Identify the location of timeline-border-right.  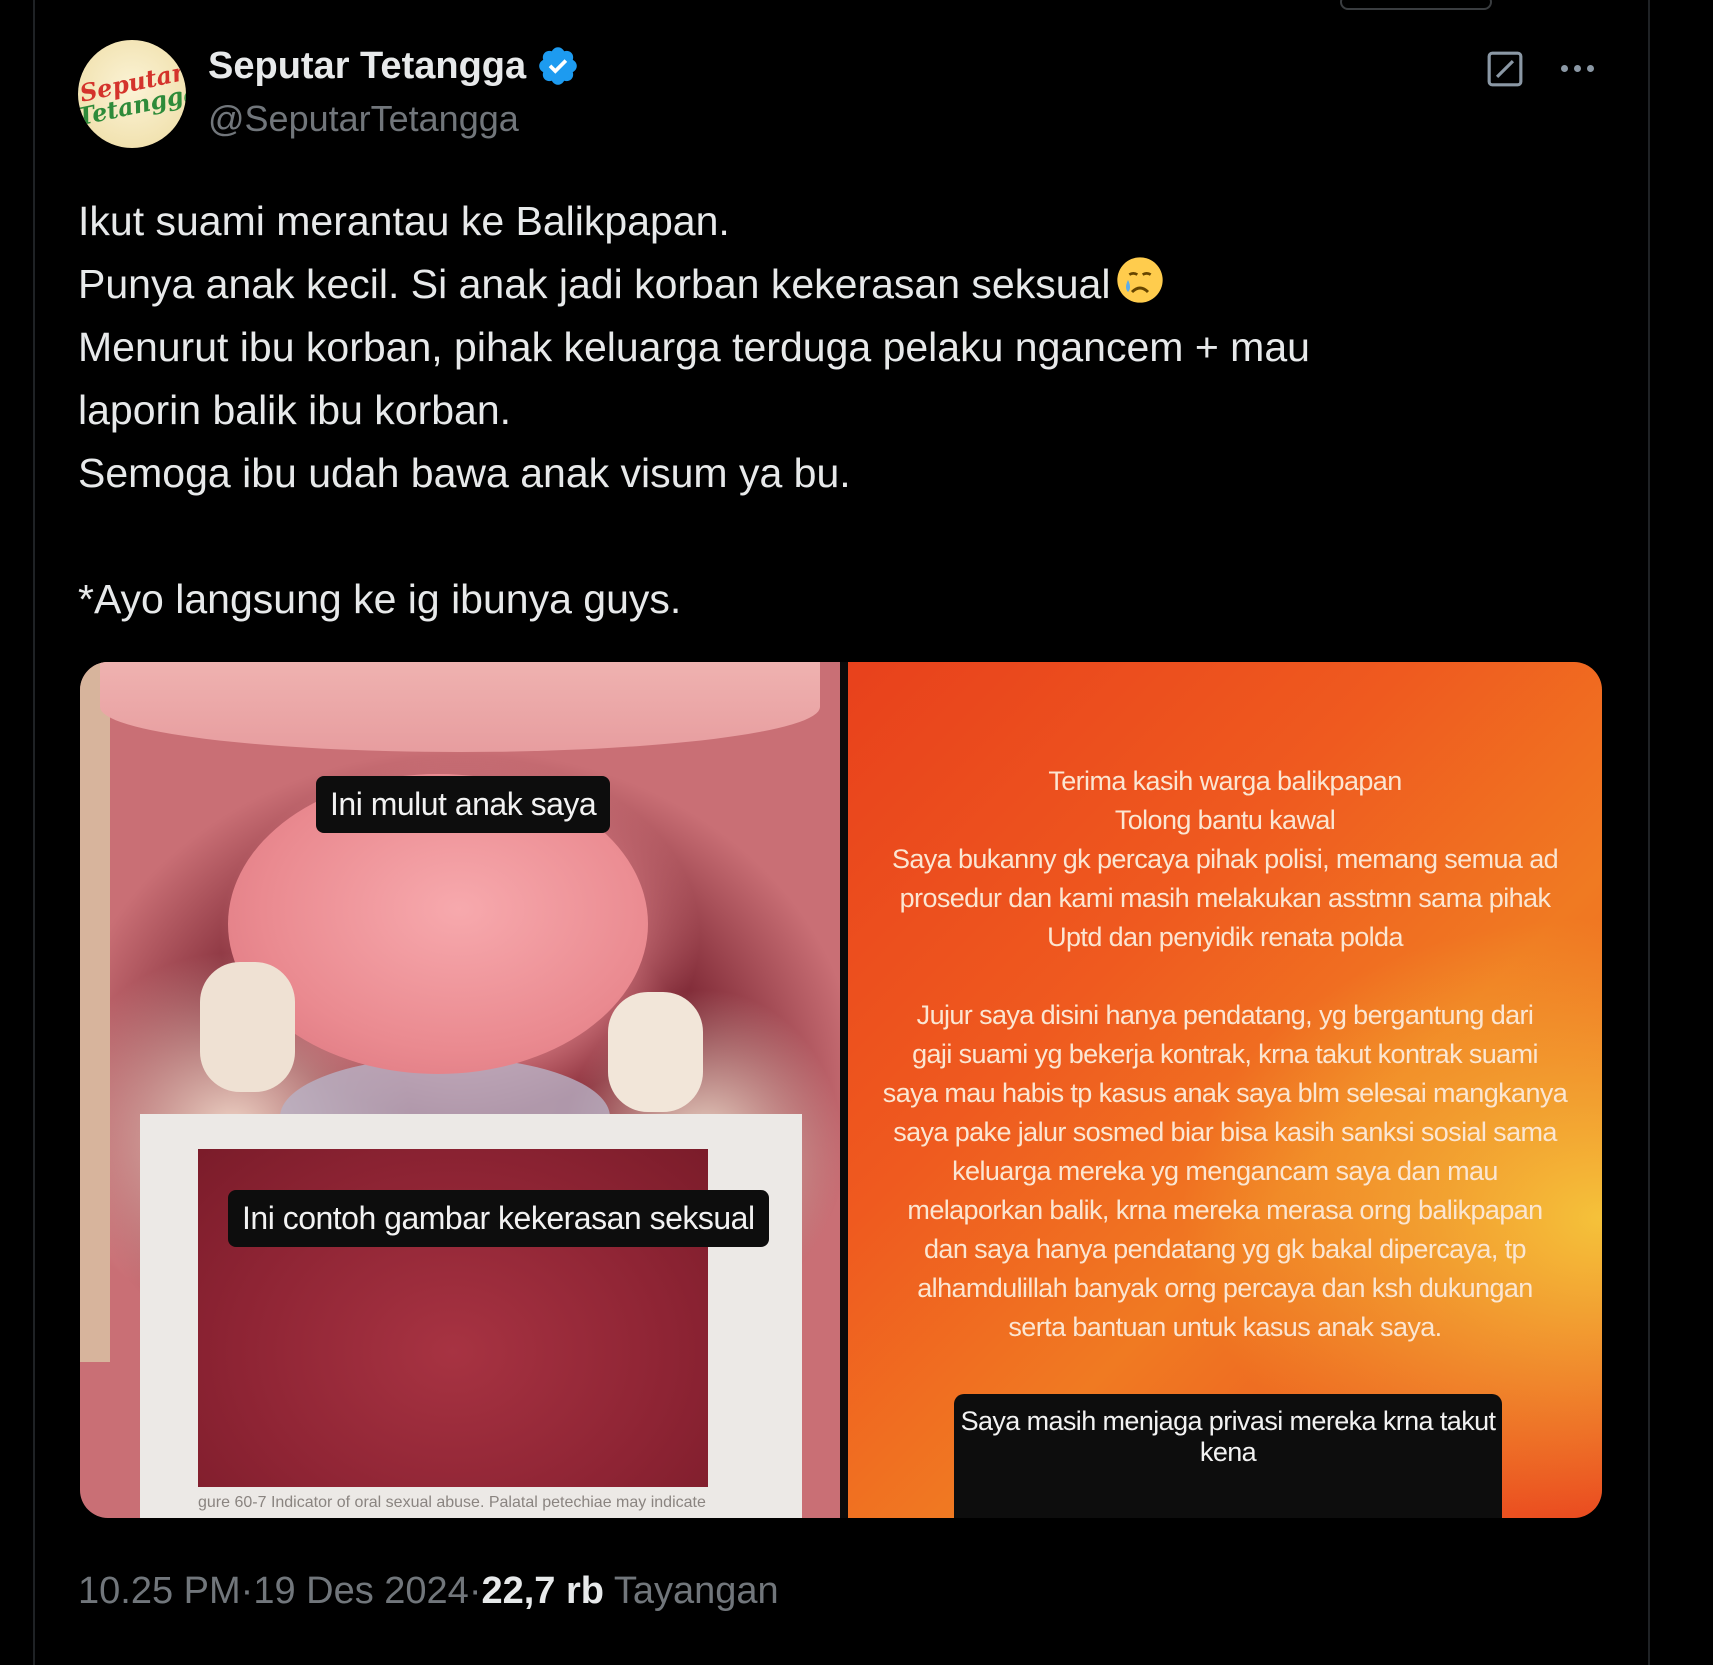
(1649, 832).